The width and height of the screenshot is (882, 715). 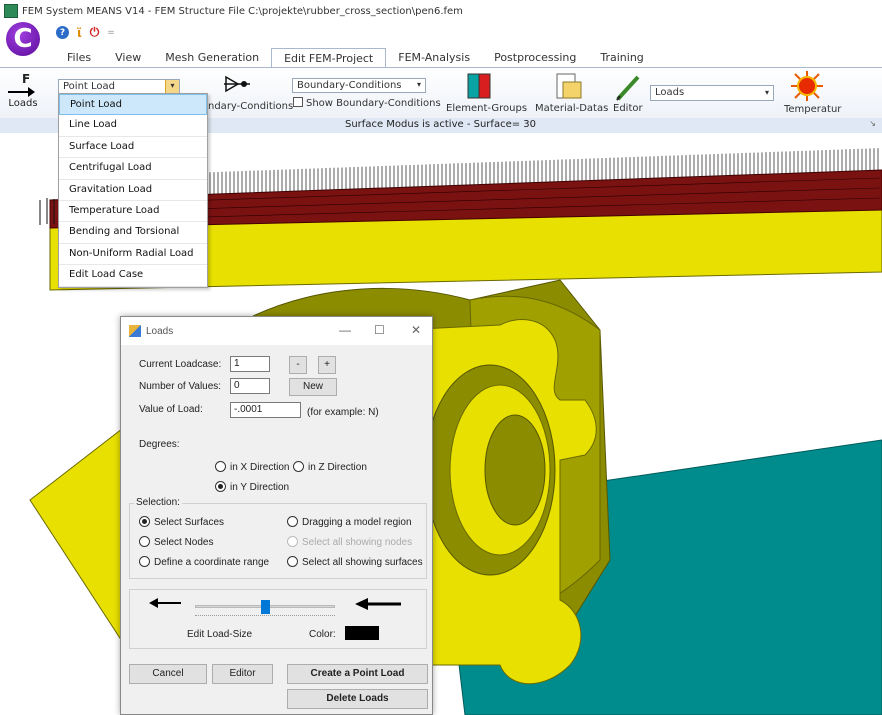 I want to click on loadcase-plus-button: +, so click(x=327, y=365).